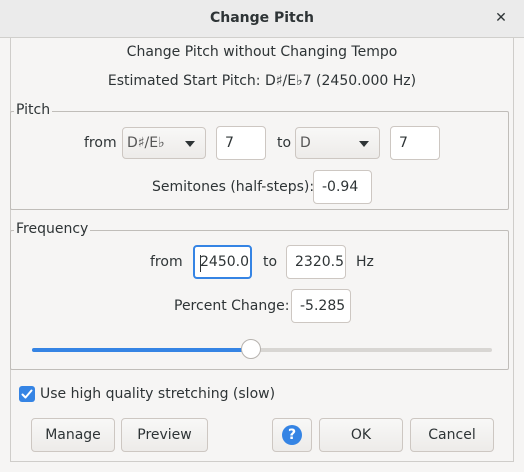 Image resolution: width=524 pixels, height=472 pixels. Describe the element at coordinates (200, 263) in the screenshot. I see `text-caret` at that location.